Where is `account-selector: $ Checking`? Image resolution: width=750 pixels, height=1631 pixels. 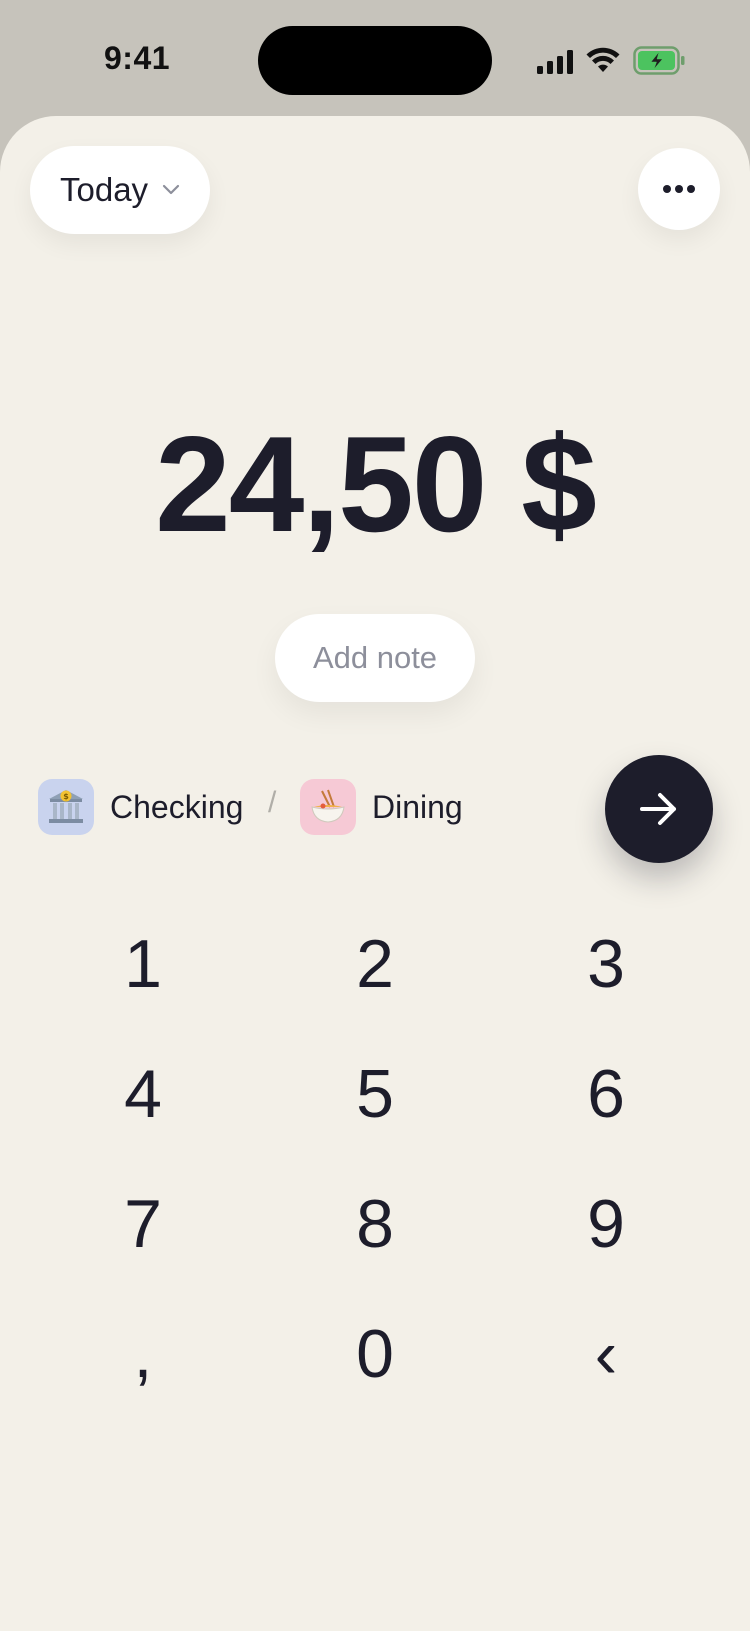
account-selector: $ Checking is located at coordinates (140, 807).